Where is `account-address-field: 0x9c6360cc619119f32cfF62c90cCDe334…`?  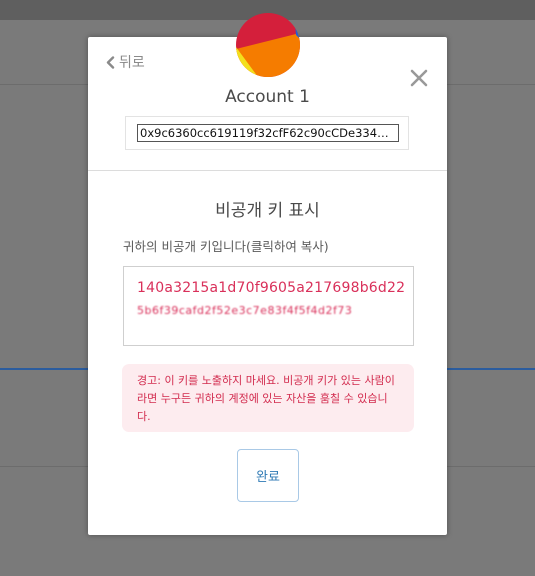 account-address-field: 0x9c6360cc619119f32cfF62c90cCDe334… is located at coordinates (268, 133).